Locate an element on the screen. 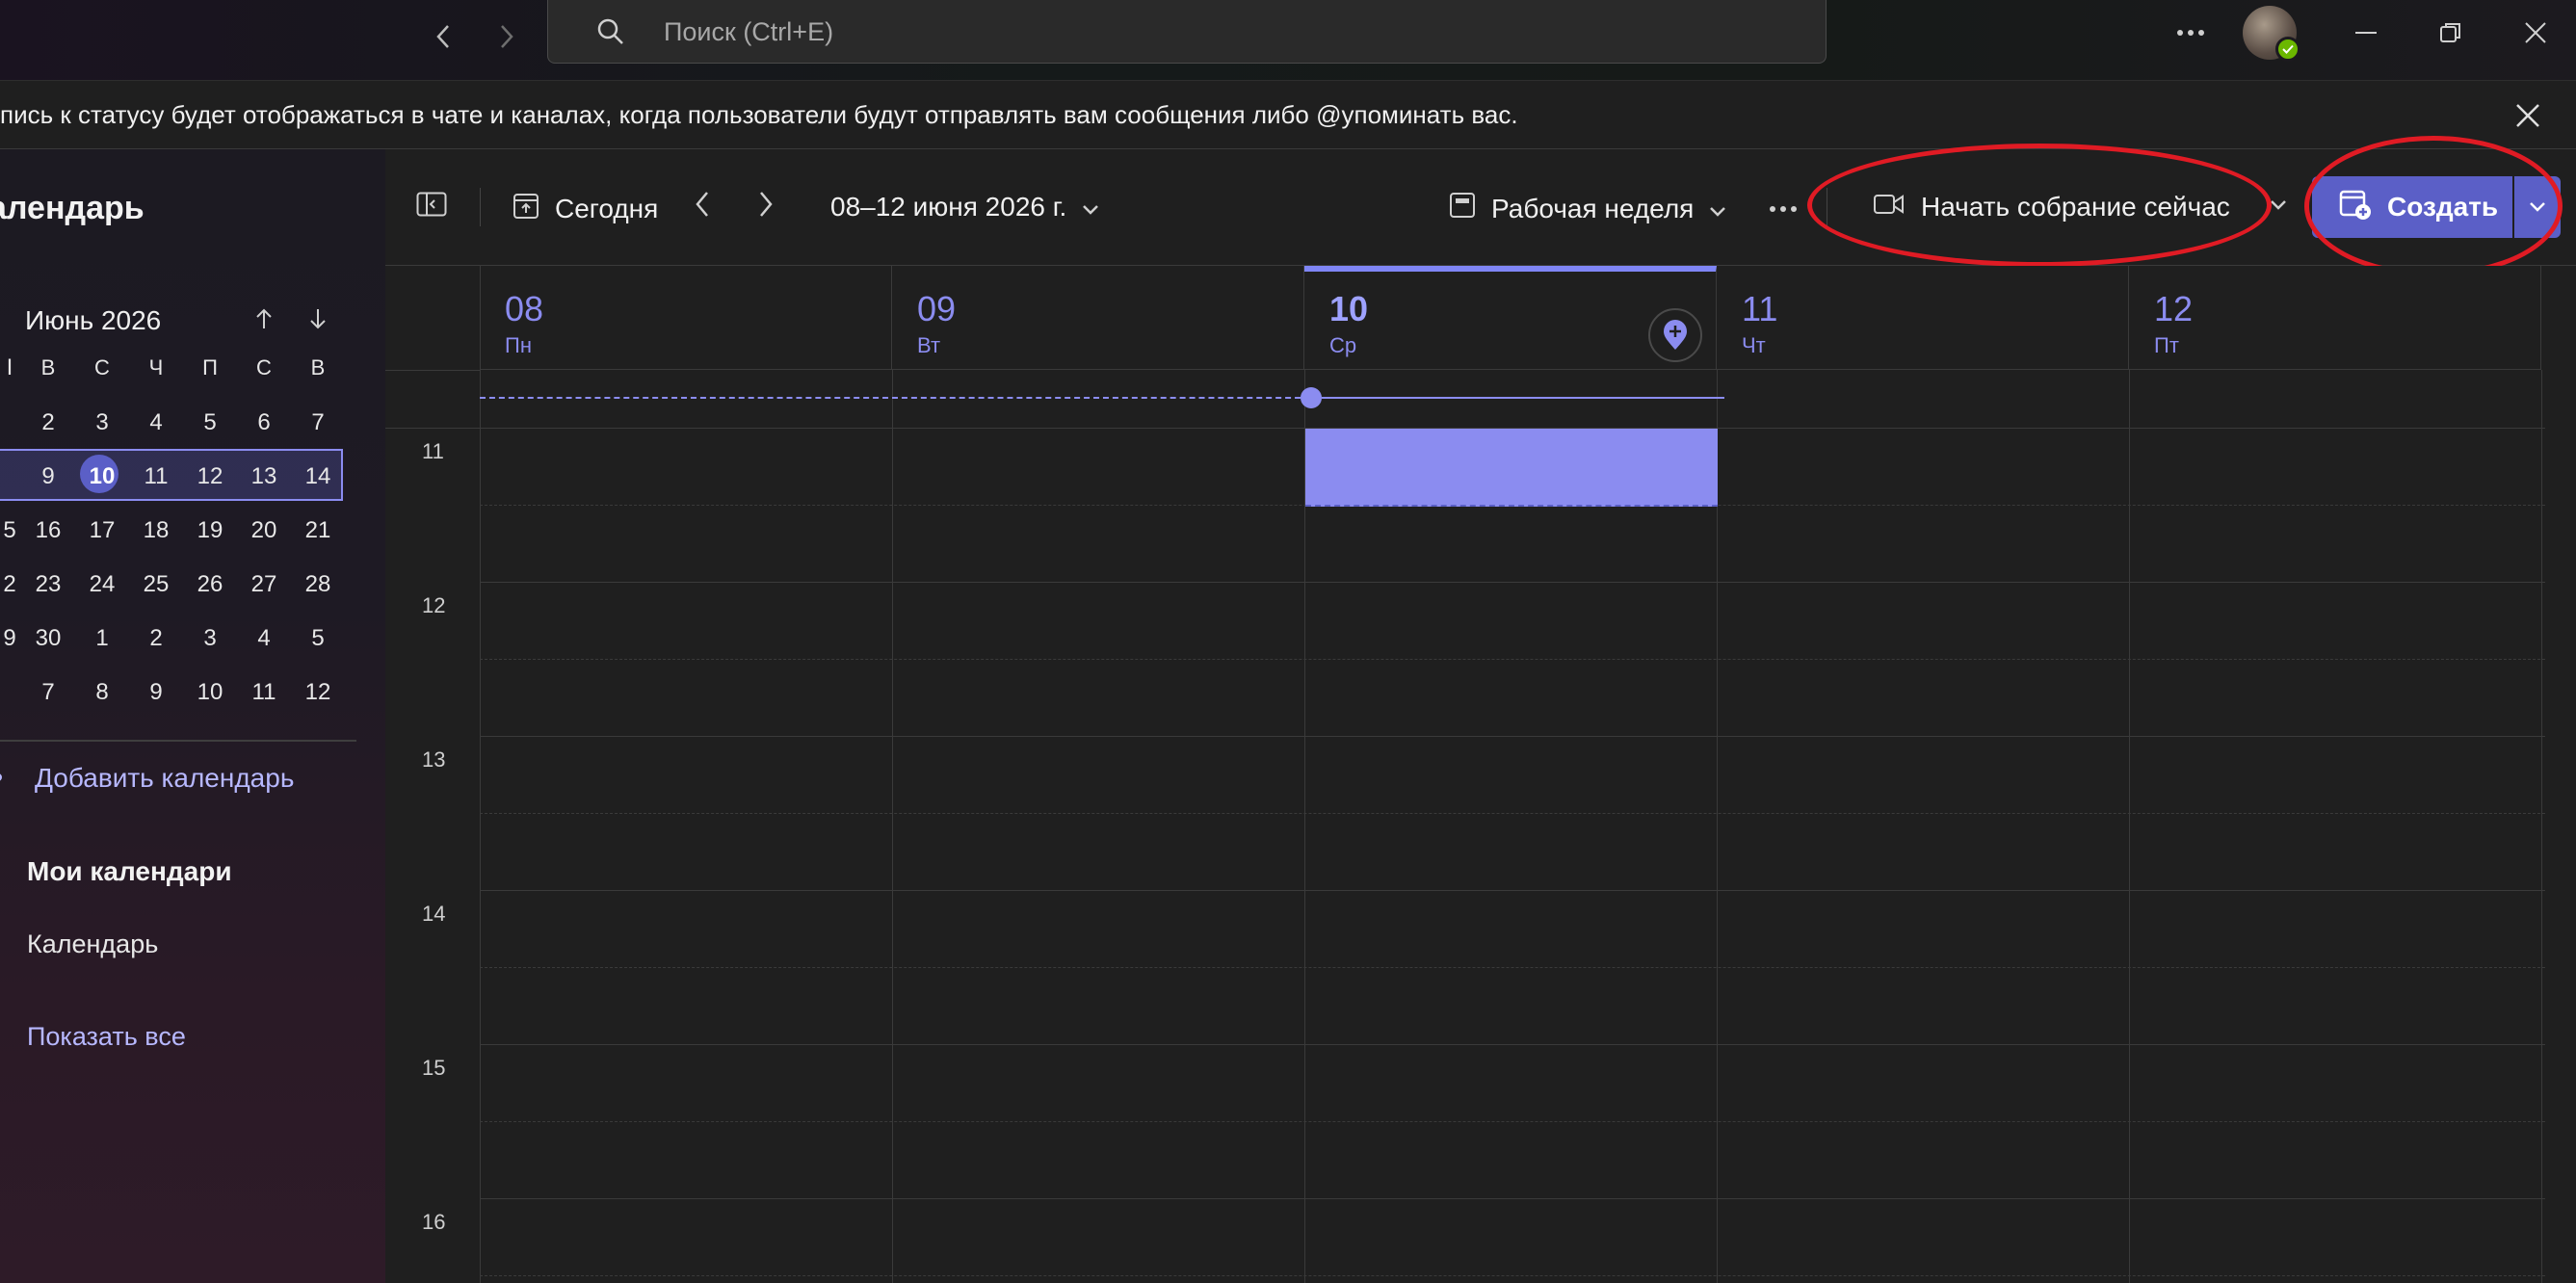 This screenshot has height=1283, width=2576. mini-calendar-day: 28 is located at coordinates (318, 585).